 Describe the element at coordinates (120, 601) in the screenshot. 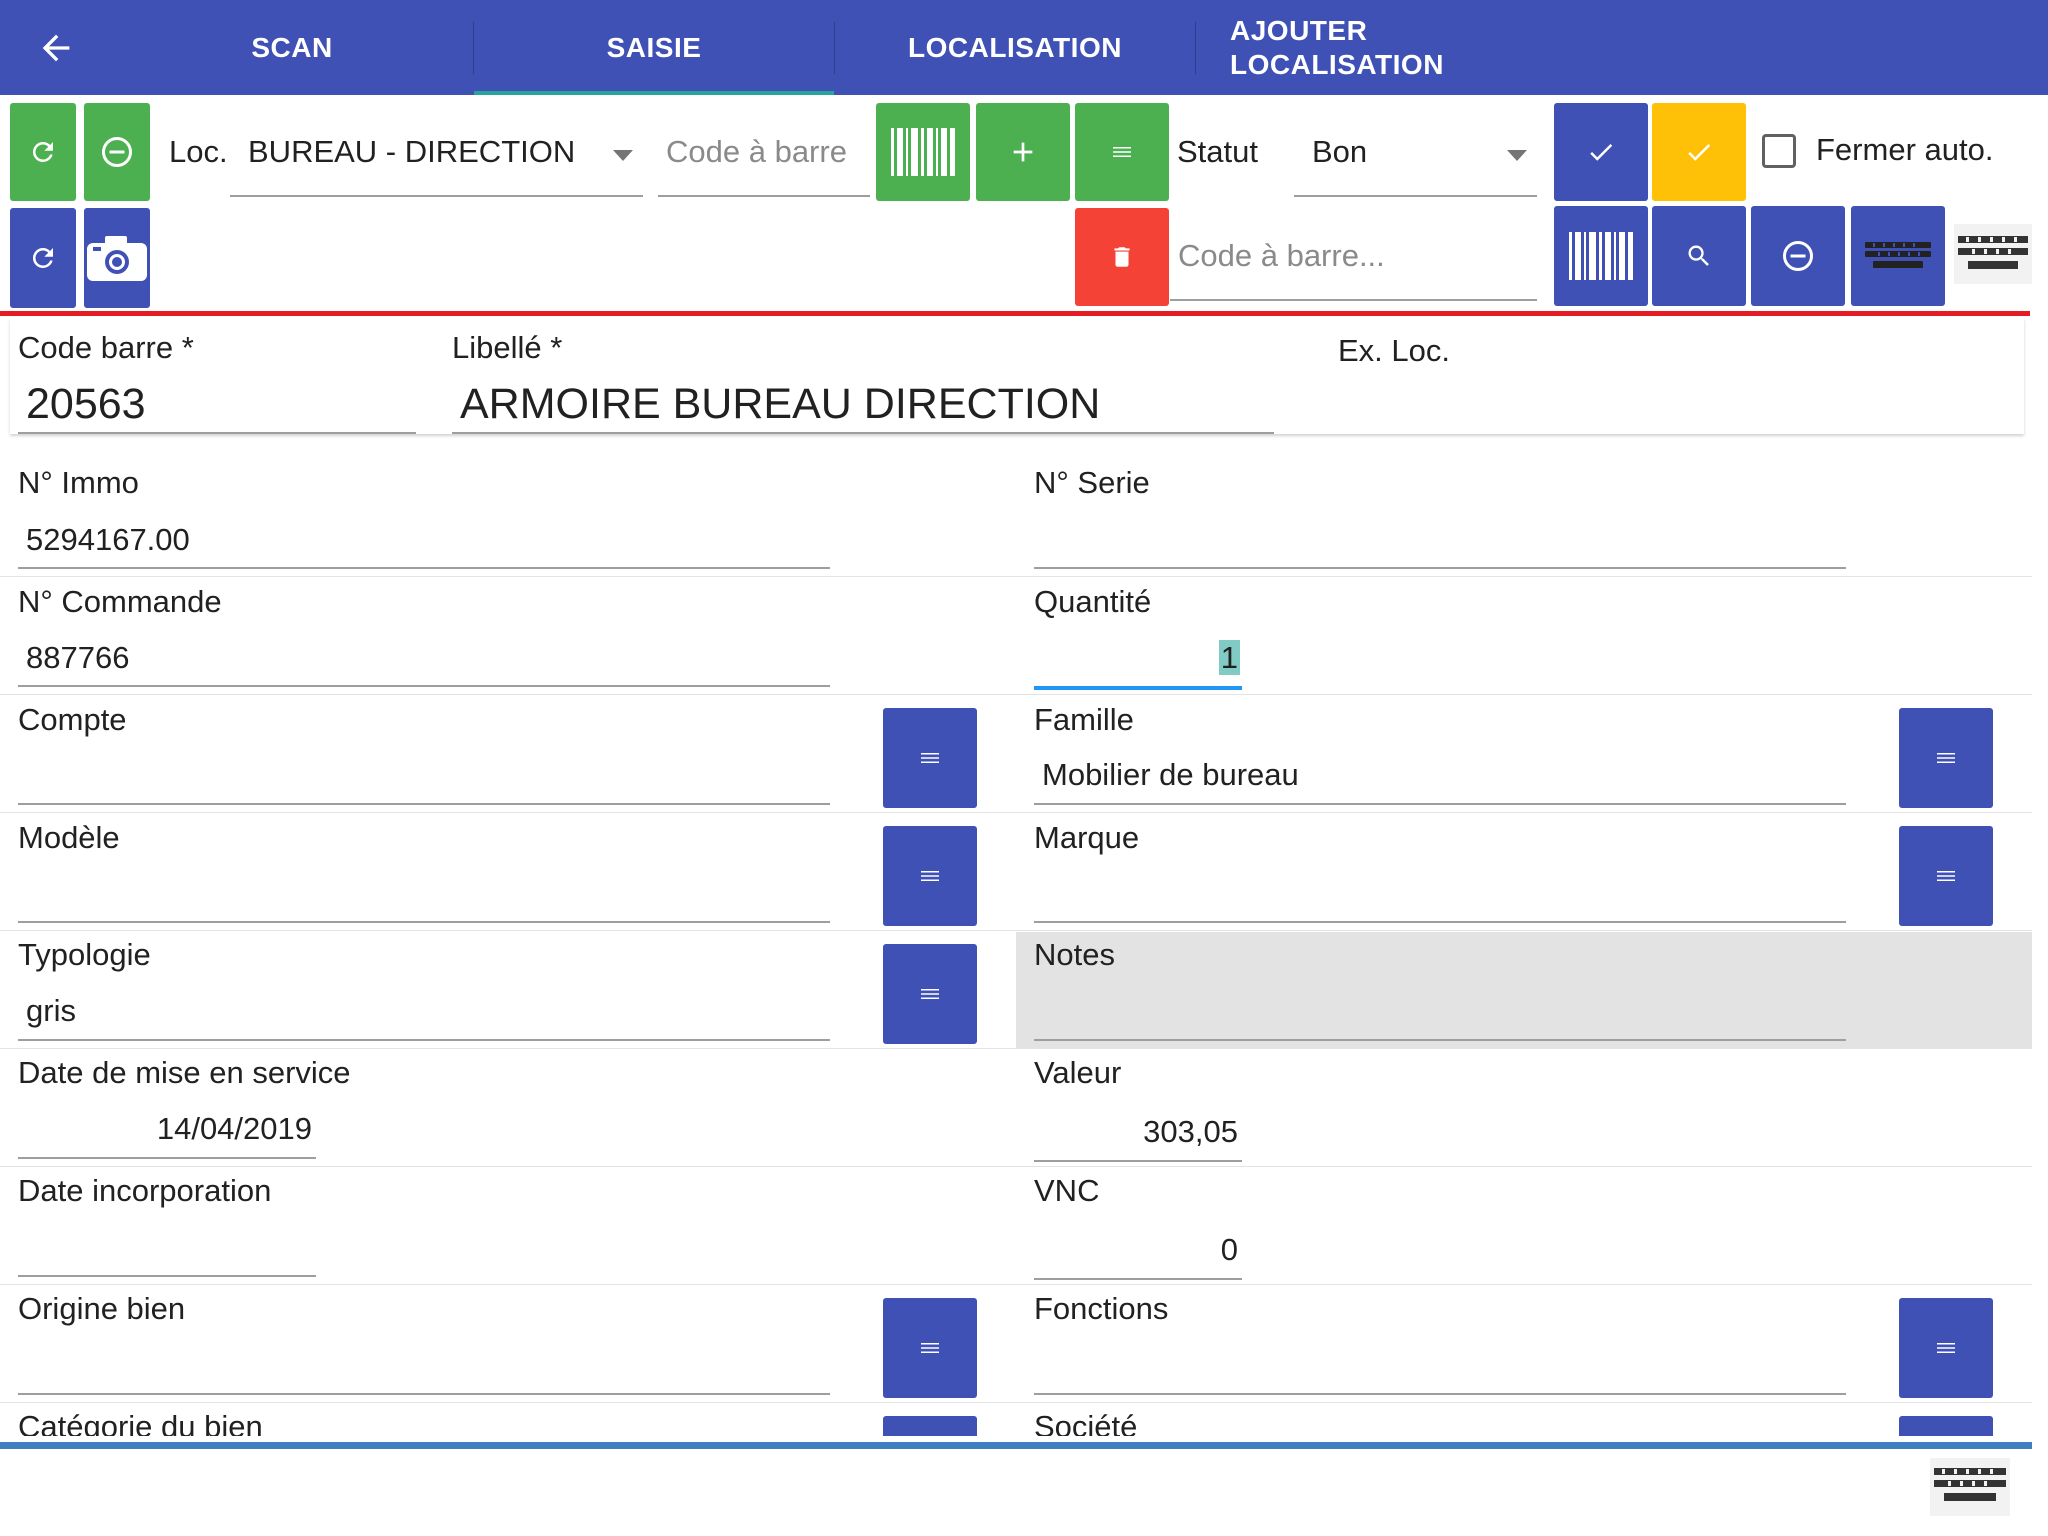

I see `commande-label: N° Commande` at that location.